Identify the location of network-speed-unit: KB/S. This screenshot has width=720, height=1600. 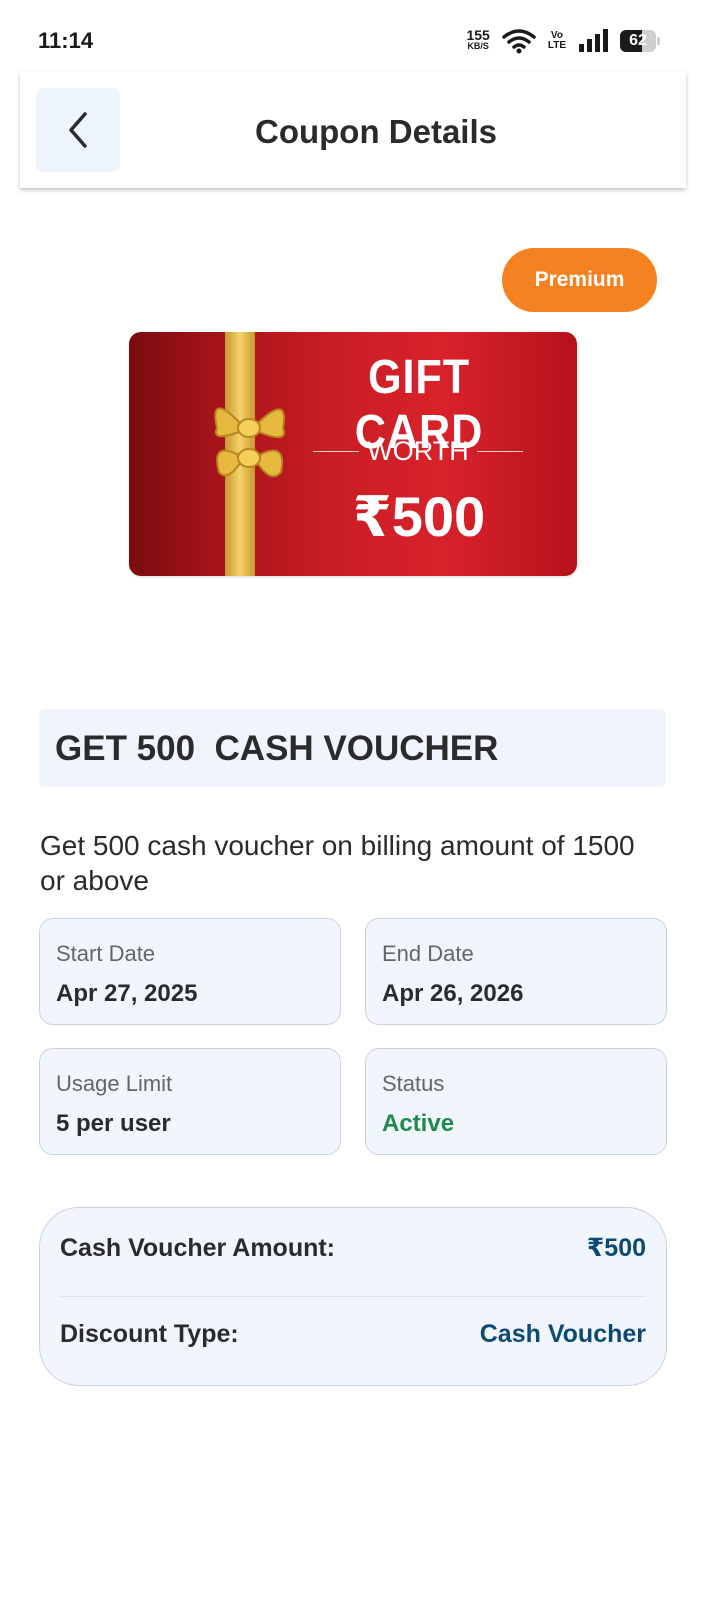
(478, 46).